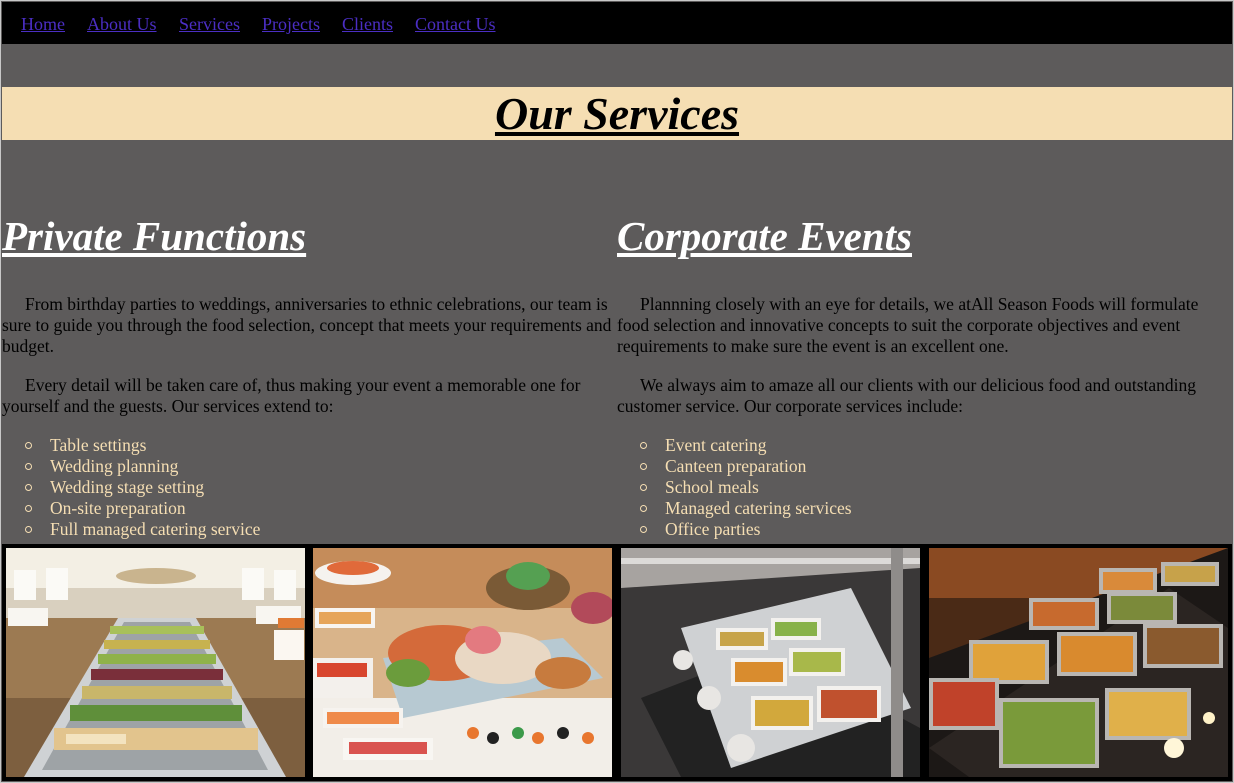 This screenshot has height=783, width=1234. I want to click on list-item: Canteen preparation, so click(933, 466).